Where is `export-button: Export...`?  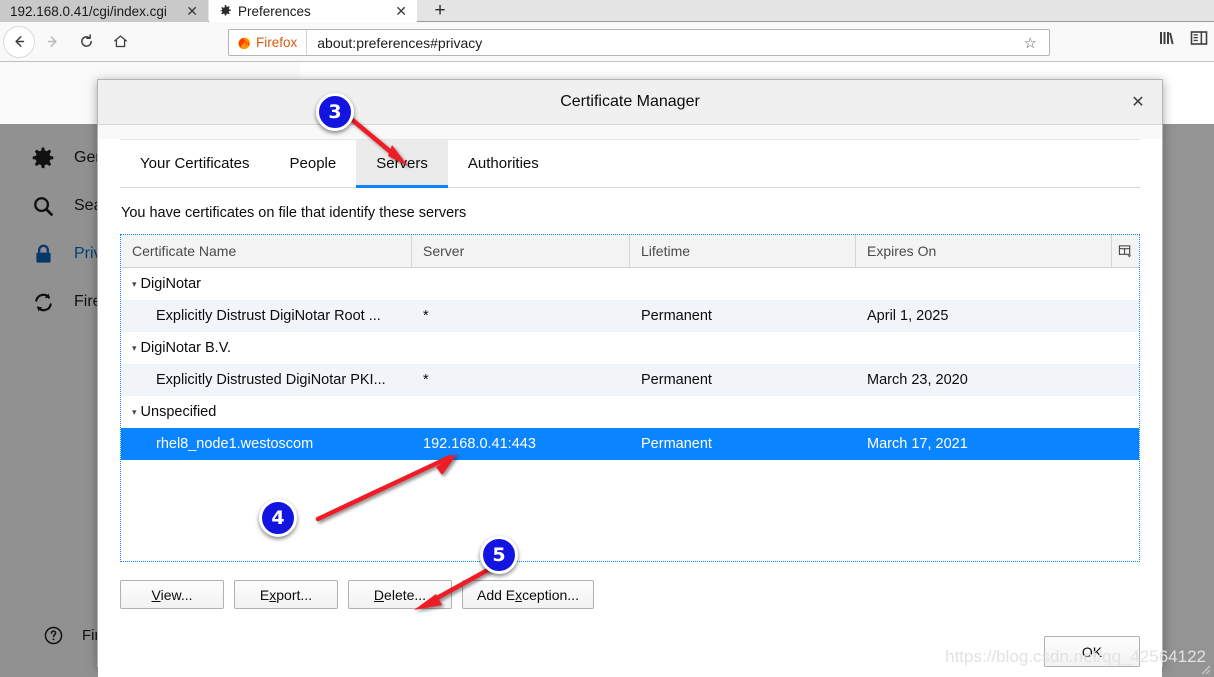
export-button: Export... is located at coordinates (286, 594).